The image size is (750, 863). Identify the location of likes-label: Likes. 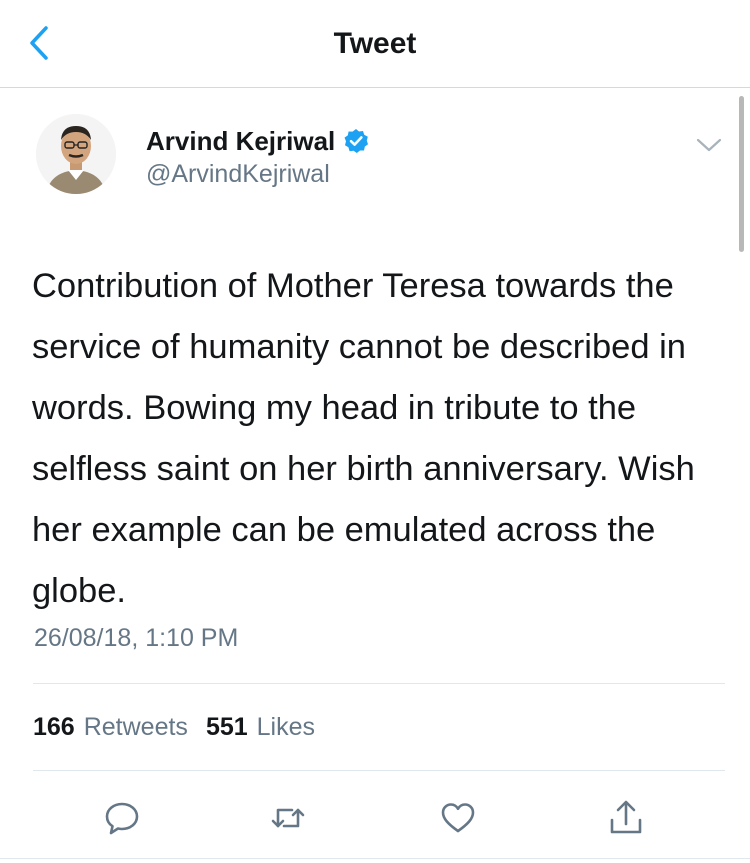
(286, 727).